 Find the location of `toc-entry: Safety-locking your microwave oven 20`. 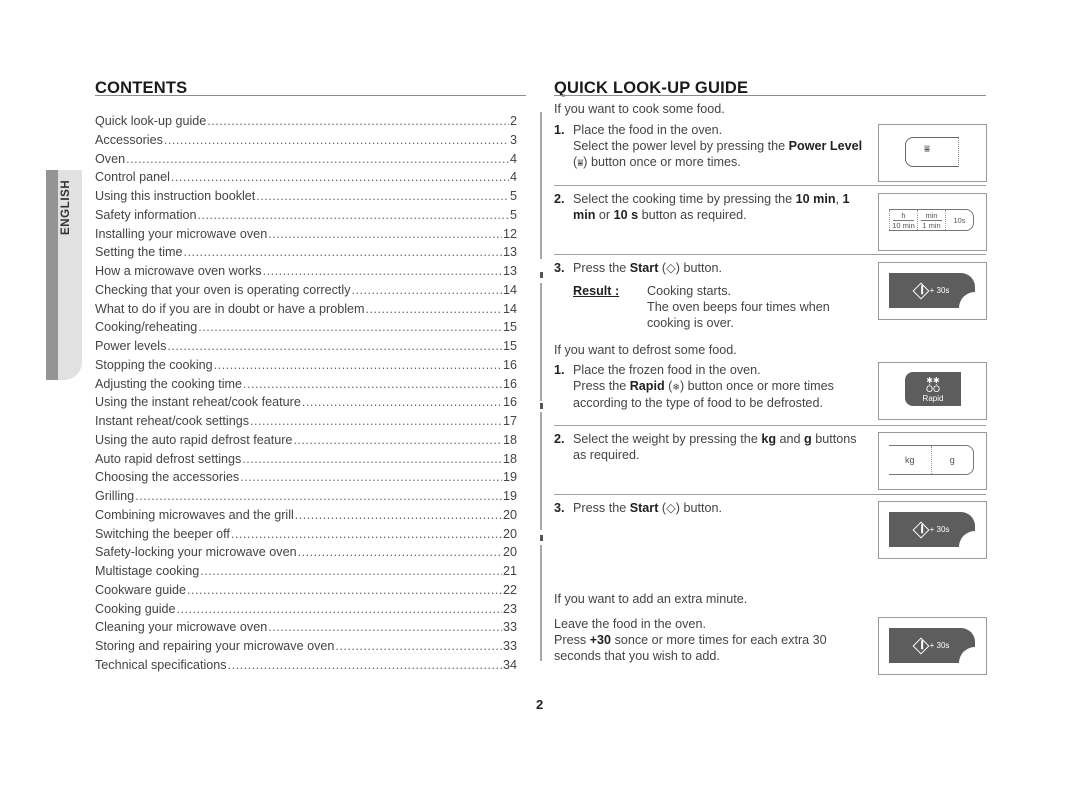

toc-entry: Safety-locking your microwave oven 20 is located at coordinates (306, 554).